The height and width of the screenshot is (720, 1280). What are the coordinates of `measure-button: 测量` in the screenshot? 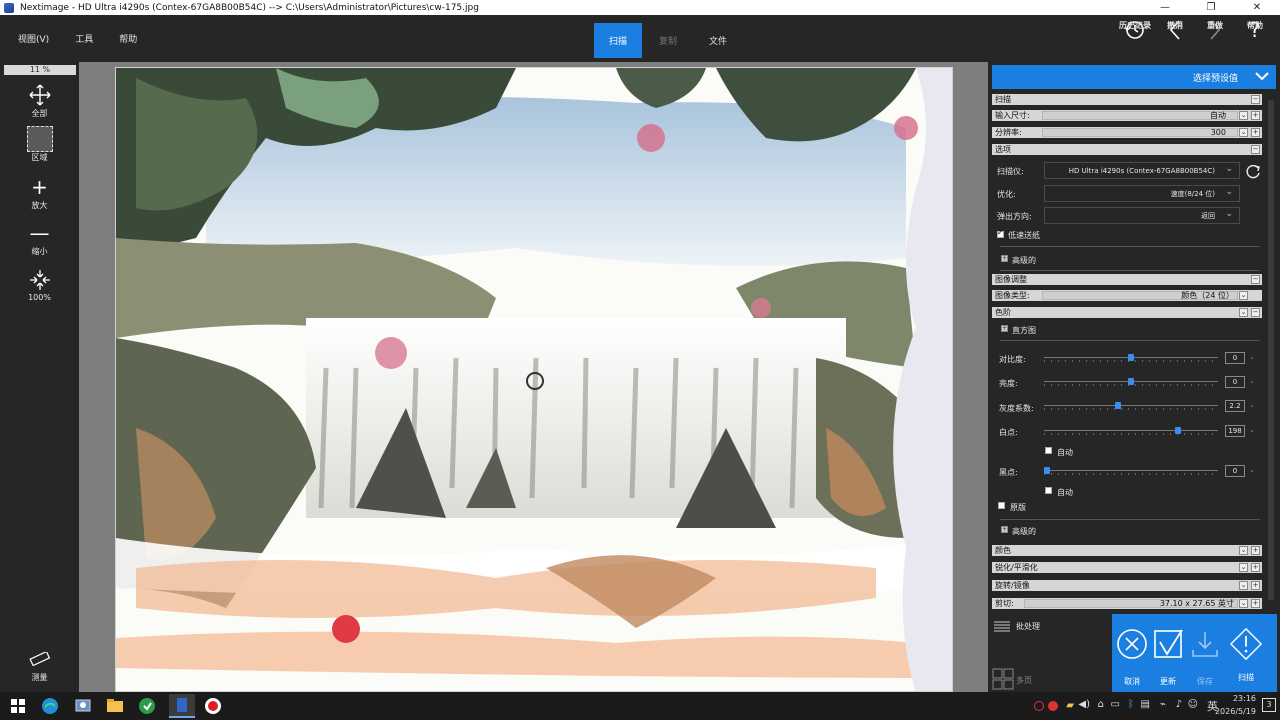 It's located at (39, 664).